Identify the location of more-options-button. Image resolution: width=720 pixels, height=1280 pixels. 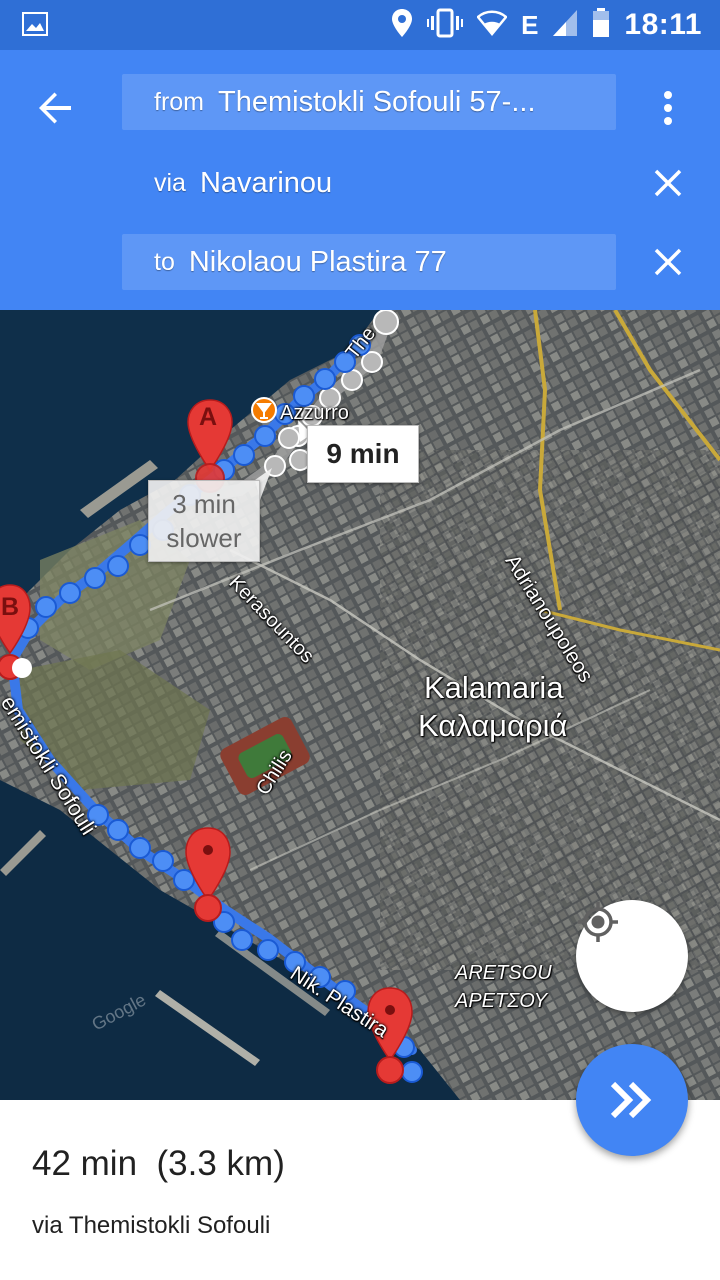
(668, 108).